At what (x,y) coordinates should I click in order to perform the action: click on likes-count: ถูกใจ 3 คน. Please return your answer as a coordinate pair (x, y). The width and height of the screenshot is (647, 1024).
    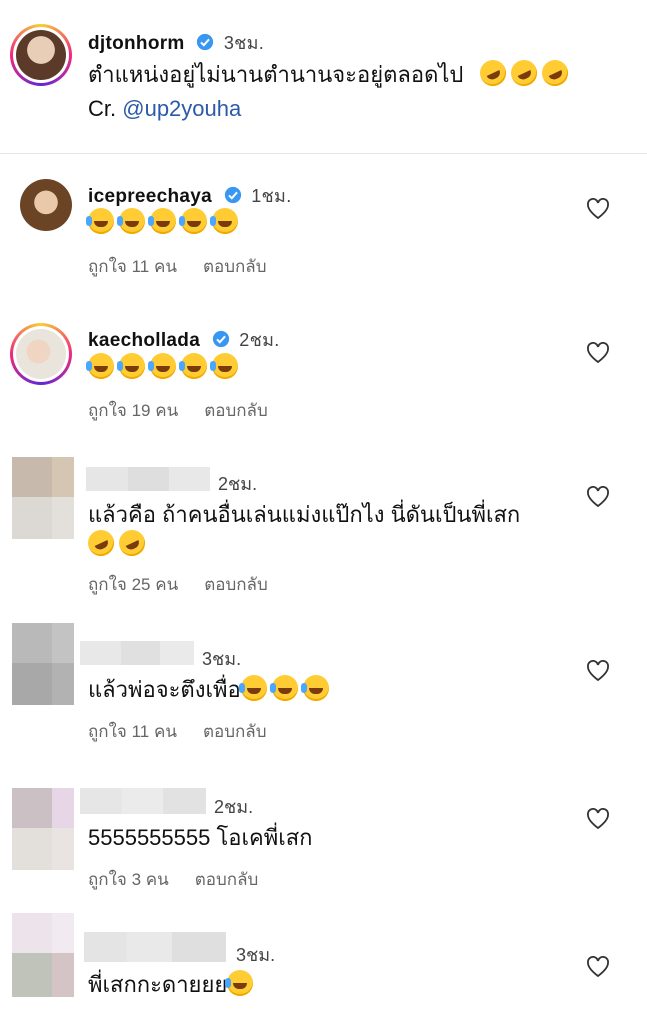
    Looking at the image, I should click on (128, 879).